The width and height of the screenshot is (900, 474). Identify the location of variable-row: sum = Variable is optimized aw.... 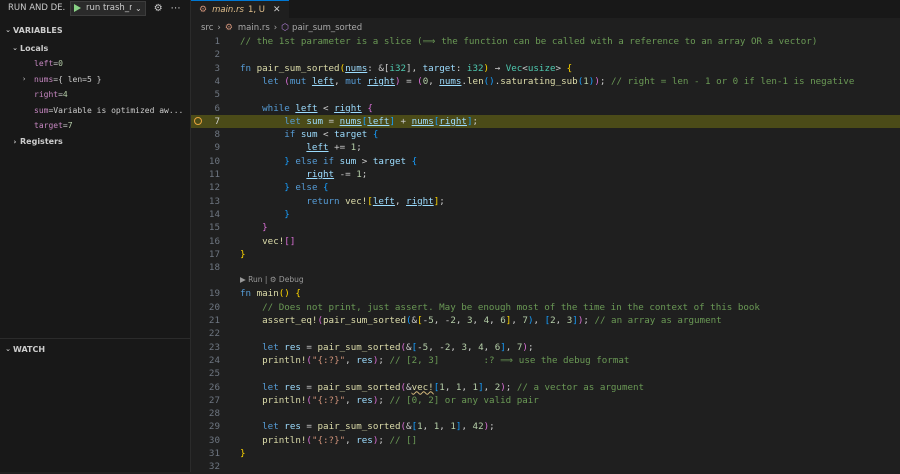
(95, 111).